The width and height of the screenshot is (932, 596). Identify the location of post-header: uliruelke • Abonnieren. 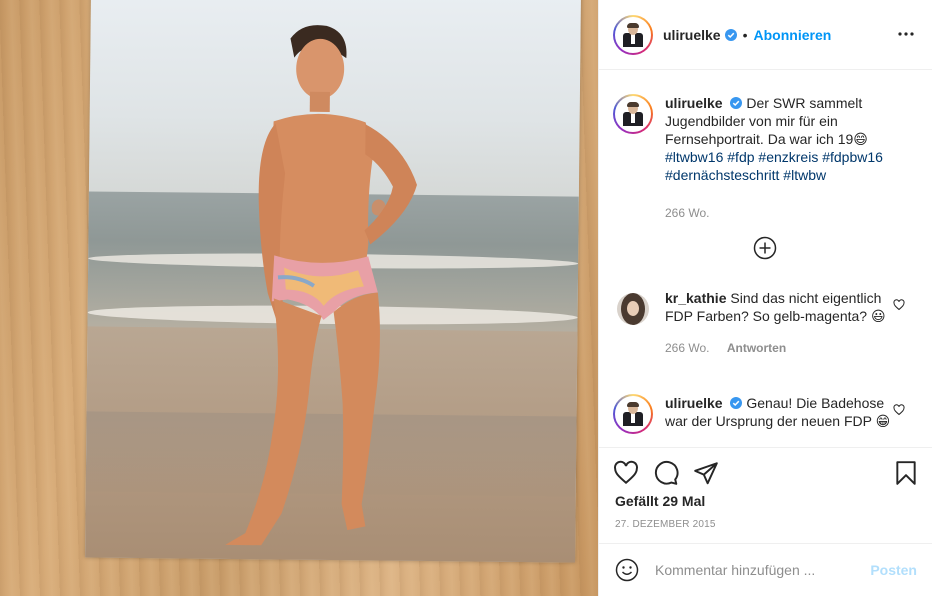
(765, 35).